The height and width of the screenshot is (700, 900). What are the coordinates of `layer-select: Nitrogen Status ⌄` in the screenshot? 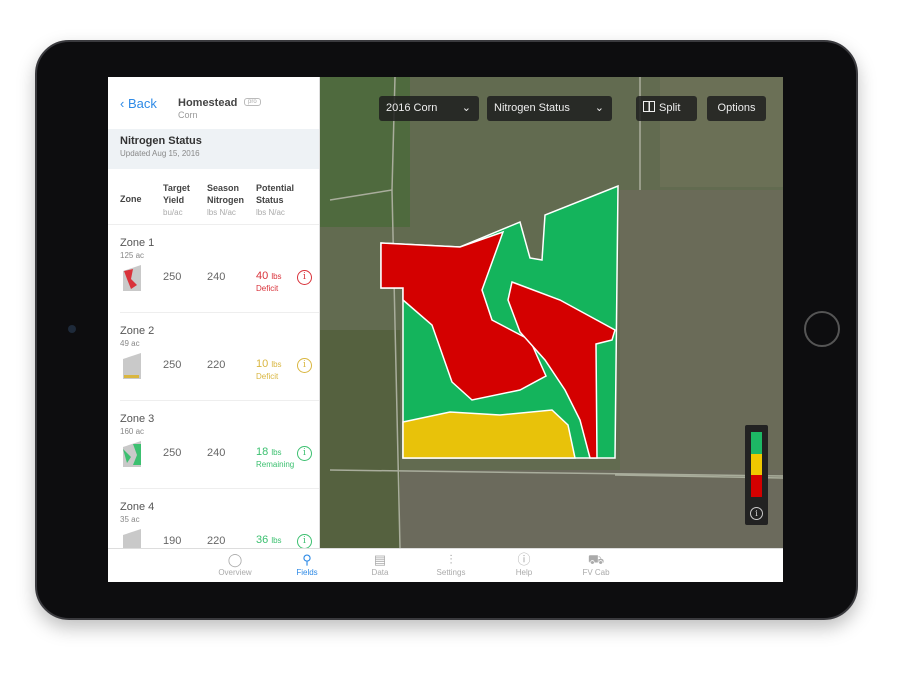 It's located at (549, 108).